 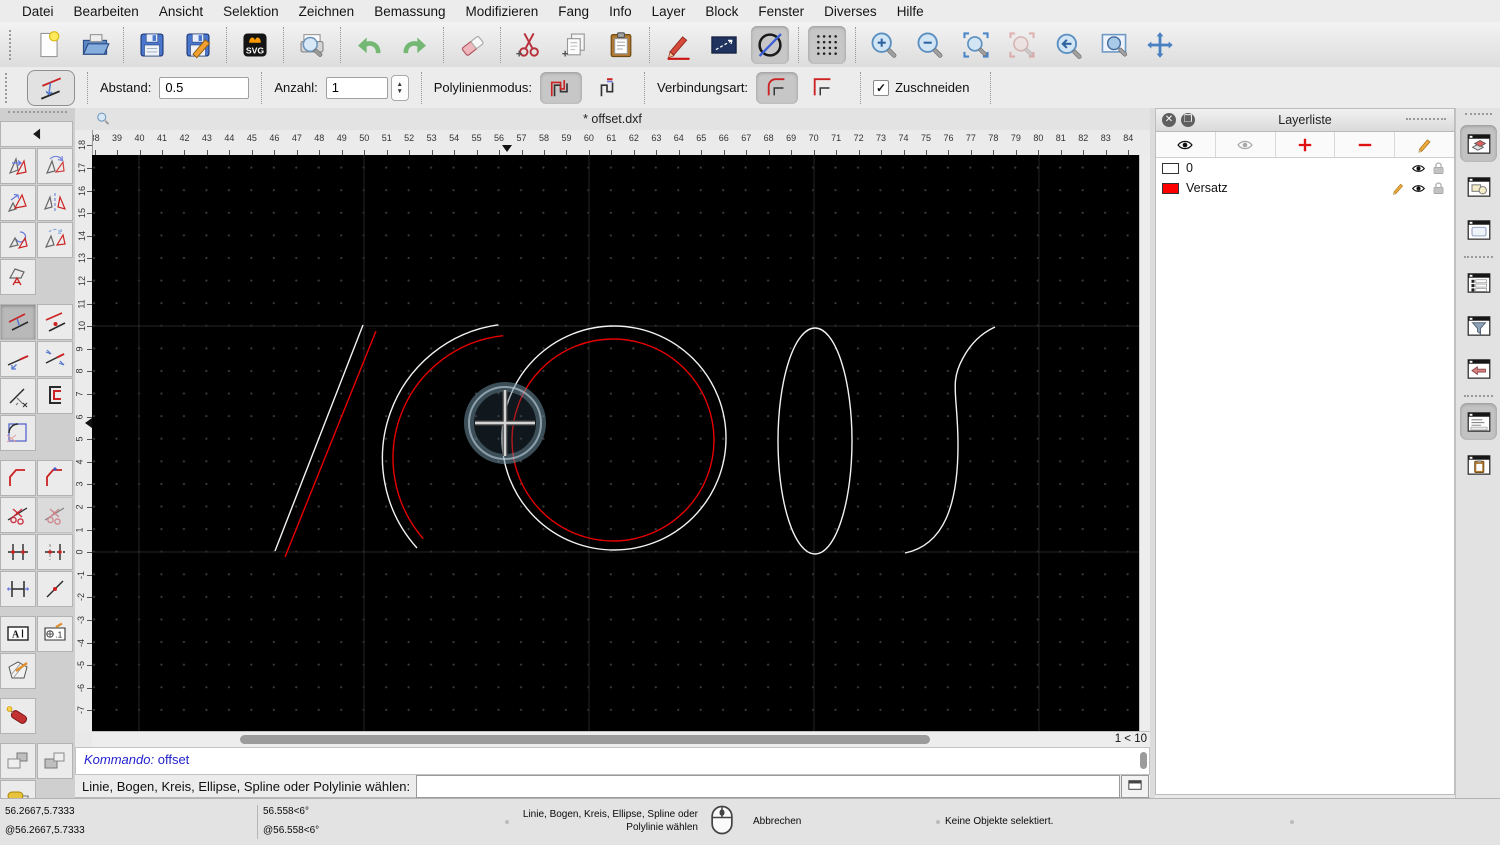 I want to click on remove-layer-minus-button, so click(x=1365, y=144).